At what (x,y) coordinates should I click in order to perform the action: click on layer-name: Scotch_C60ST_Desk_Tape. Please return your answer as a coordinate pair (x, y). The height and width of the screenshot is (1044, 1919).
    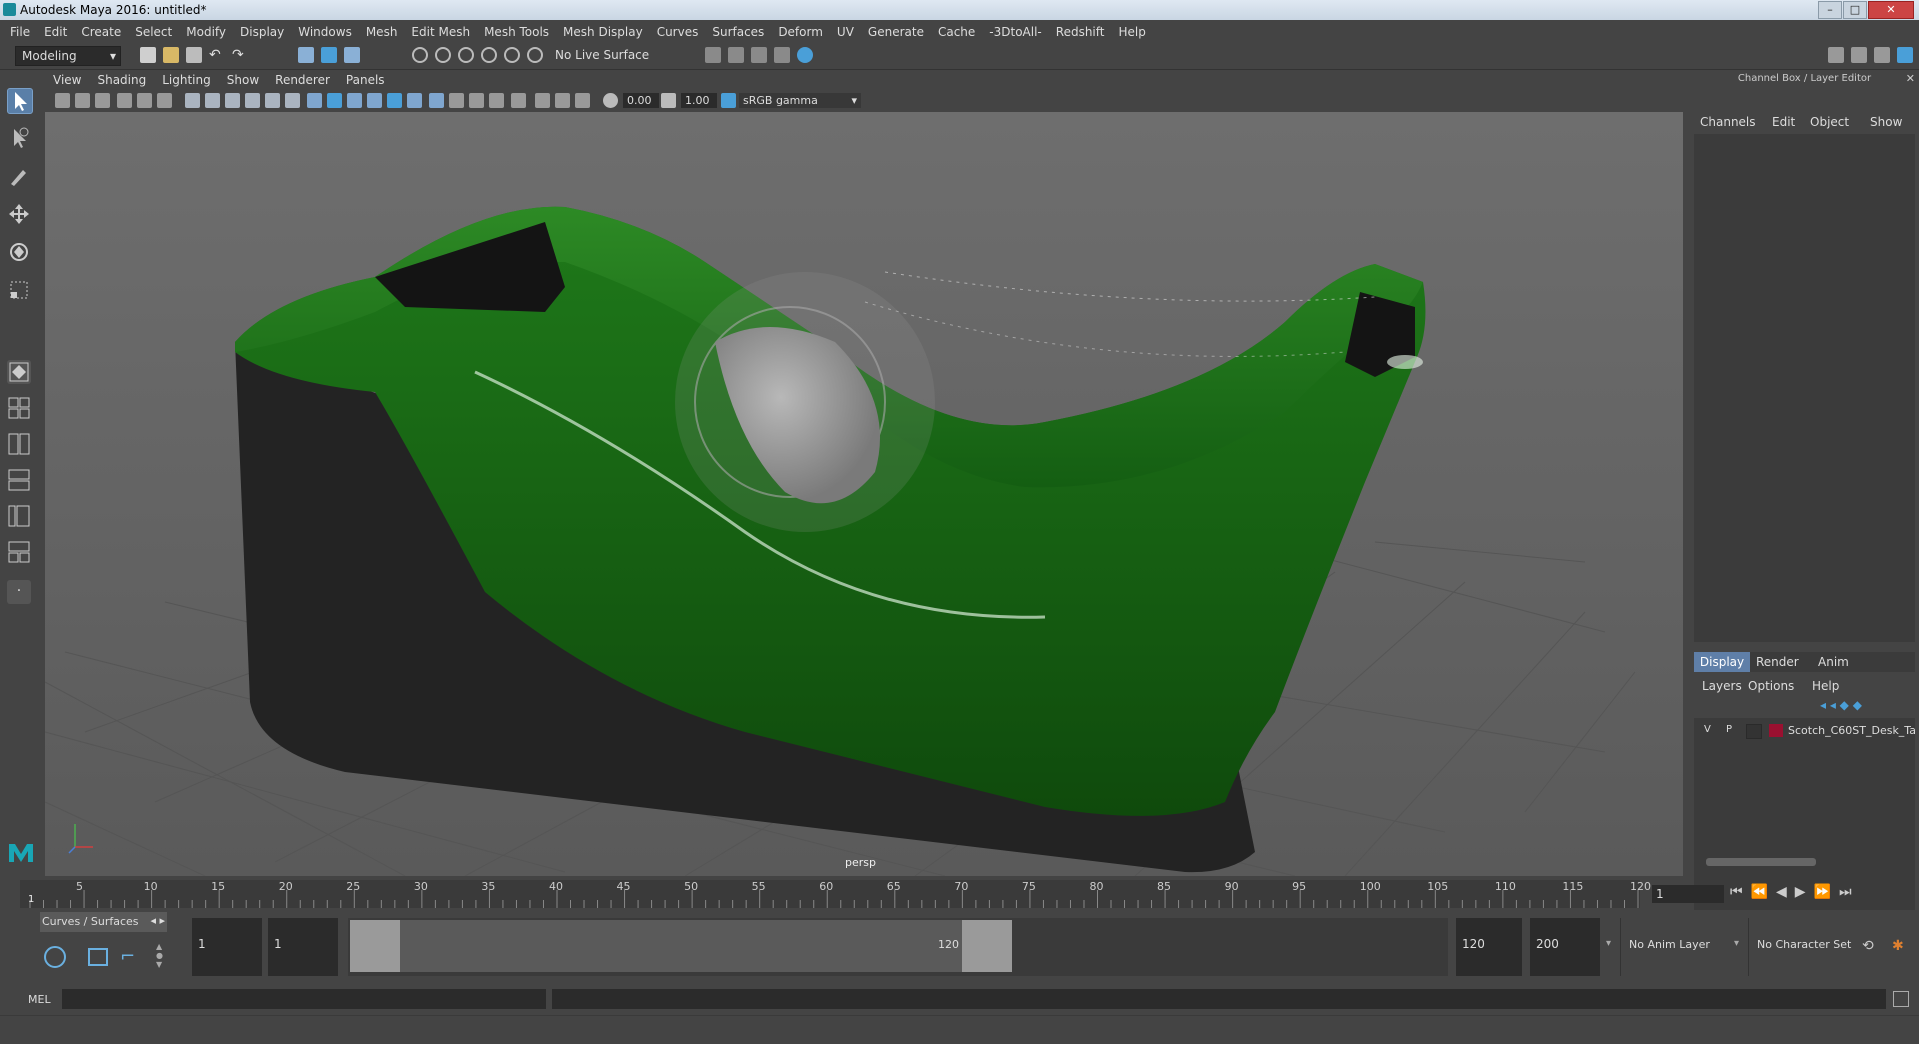
    Looking at the image, I should click on (1851, 730).